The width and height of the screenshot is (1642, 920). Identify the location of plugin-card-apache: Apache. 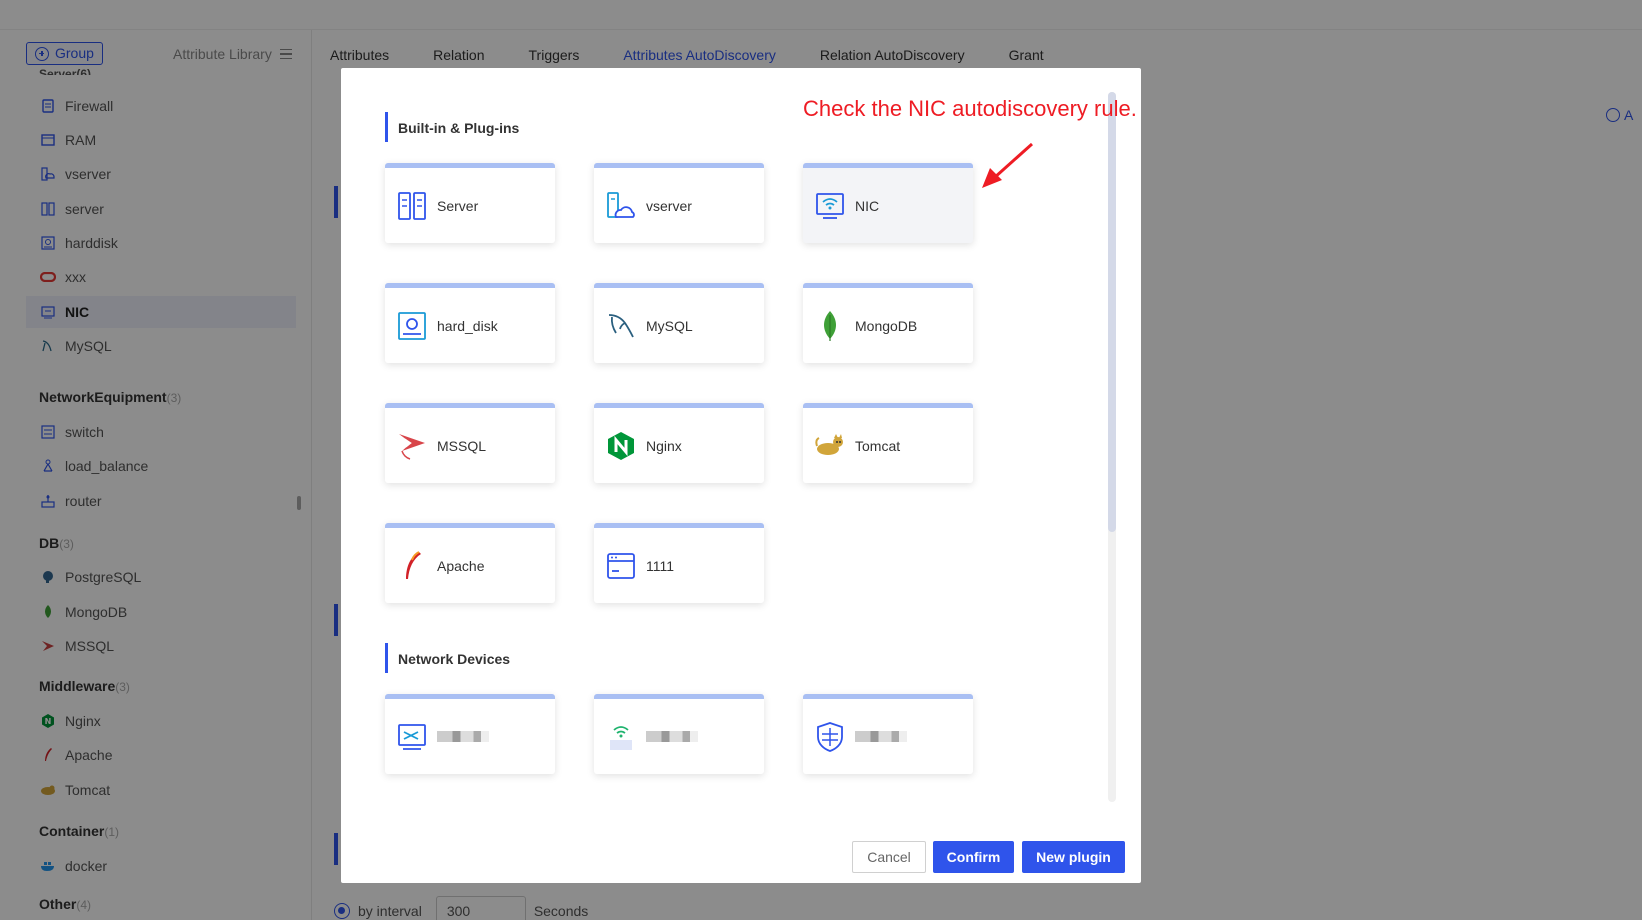
(470, 563).